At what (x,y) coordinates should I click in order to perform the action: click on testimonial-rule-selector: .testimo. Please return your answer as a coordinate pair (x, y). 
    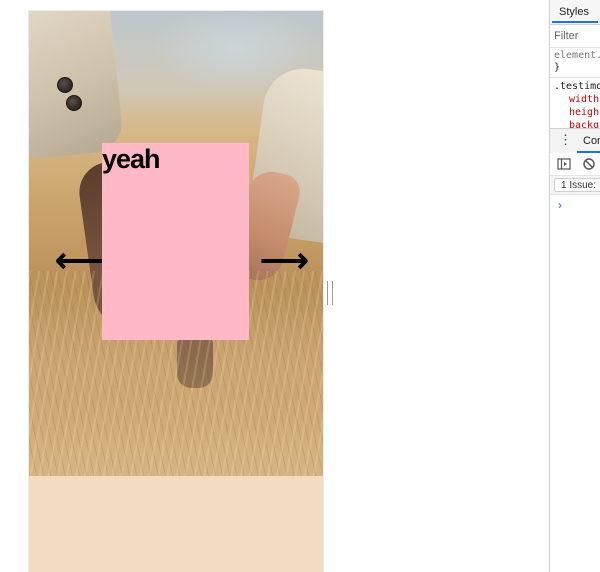
    Looking at the image, I should click on (577, 87).